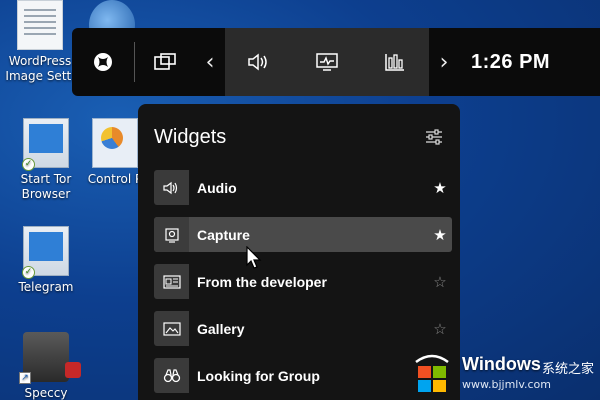 The height and width of the screenshot is (400, 600). What do you see at coordinates (303, 187) in the screenshot?
I see `widget-item-audio: Audio ★` at bounding box center [303, 187].